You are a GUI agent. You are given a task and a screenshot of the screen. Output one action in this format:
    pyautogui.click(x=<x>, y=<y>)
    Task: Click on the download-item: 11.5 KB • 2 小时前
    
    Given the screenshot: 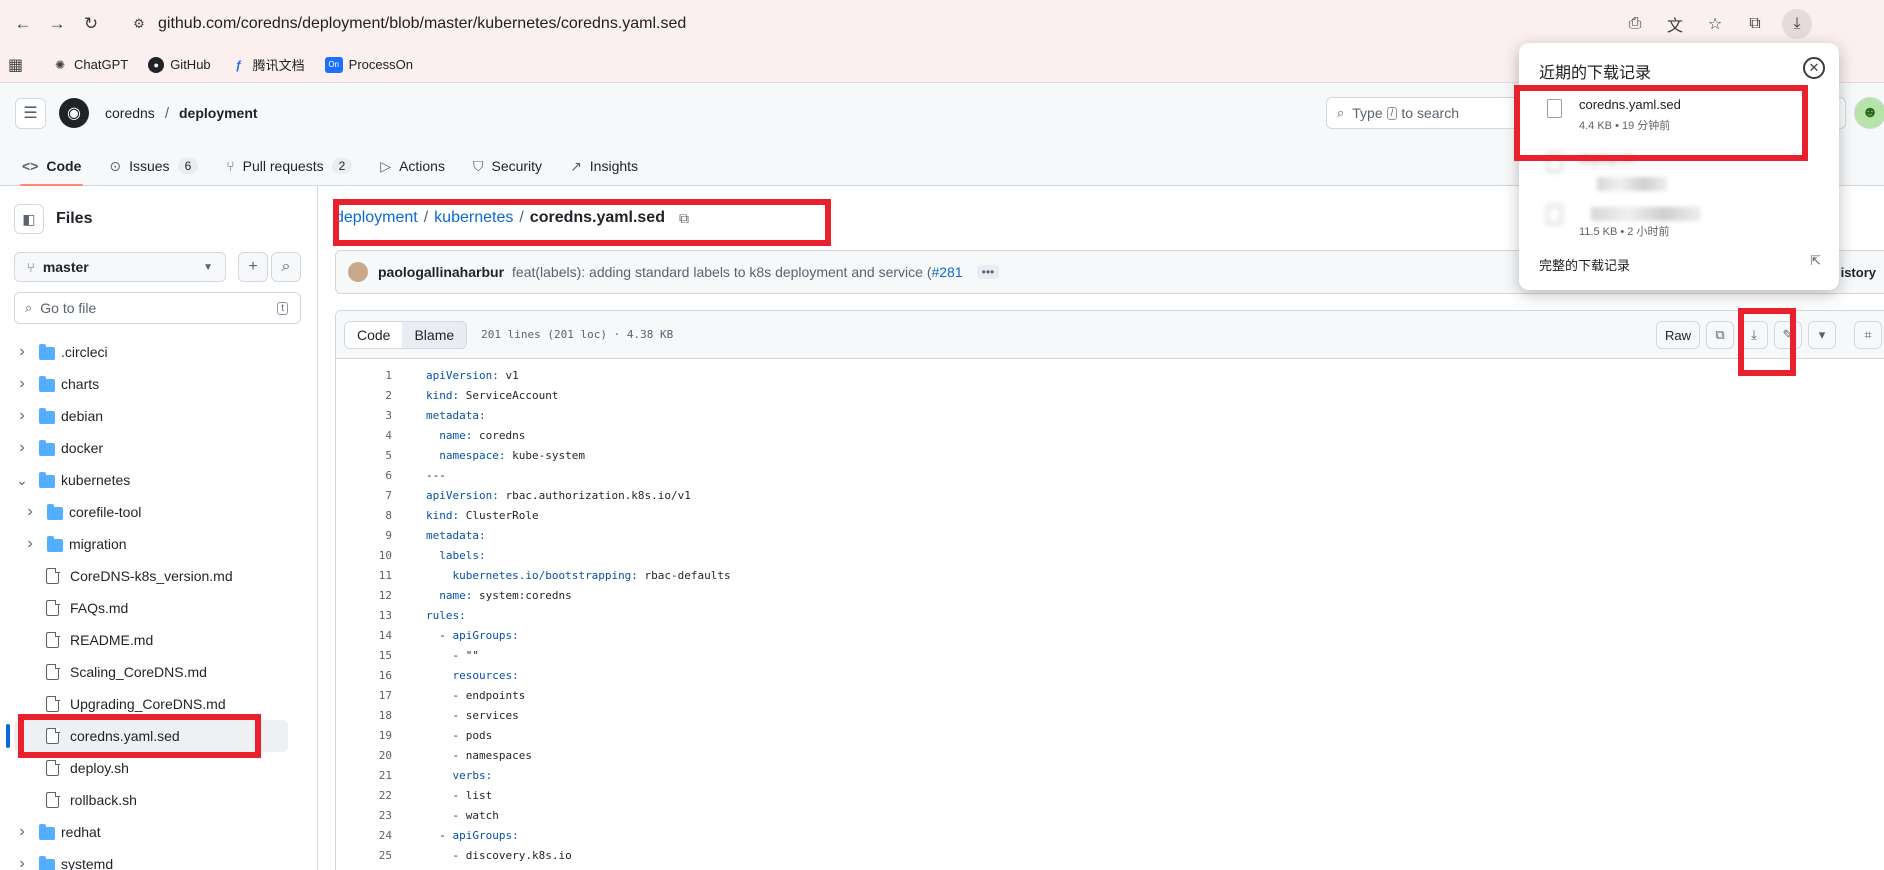 What is the action you would take?
    pyautogui.click(x=1679, y=221)
    